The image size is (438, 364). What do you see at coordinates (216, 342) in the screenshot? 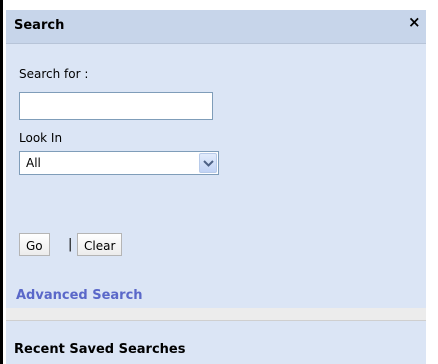
I see `recent-saved-searches-header: Recent Saved Searches` at bounding box center [216, 342].